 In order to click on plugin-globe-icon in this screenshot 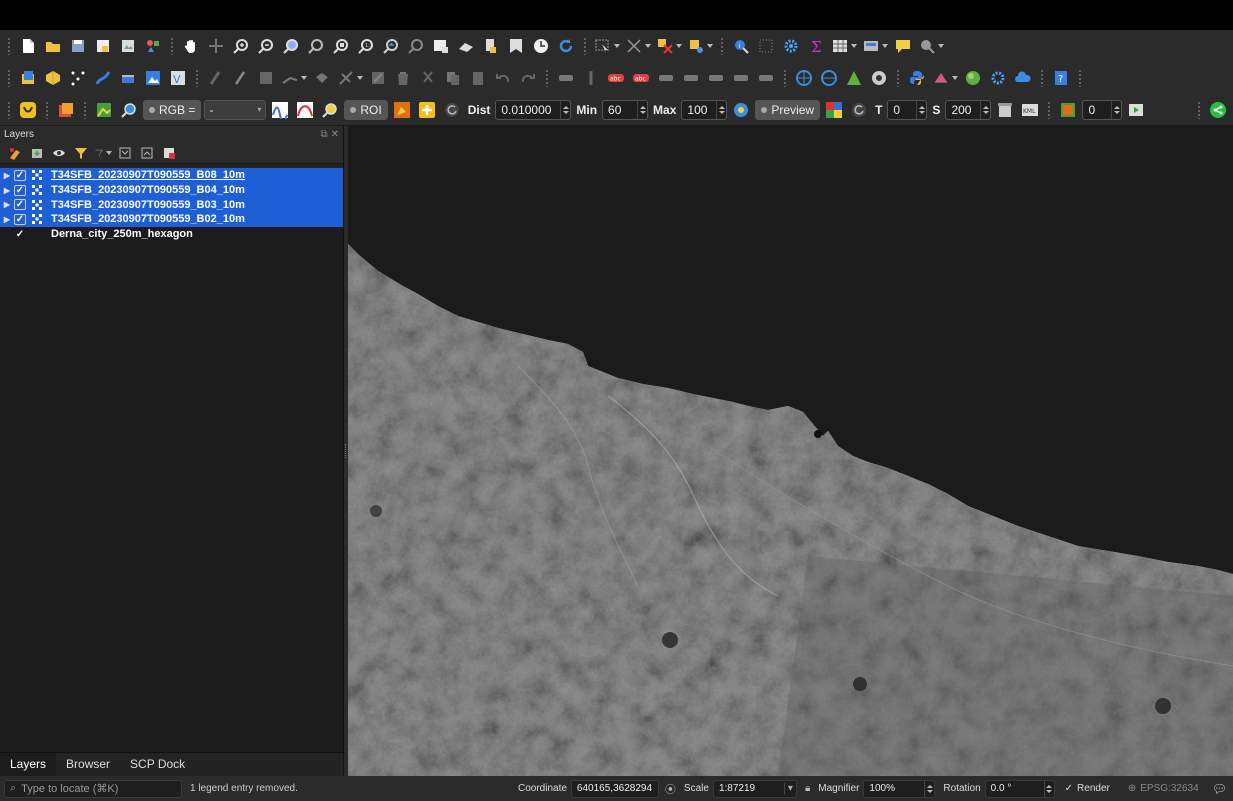, I will do `click(973, 78)`.